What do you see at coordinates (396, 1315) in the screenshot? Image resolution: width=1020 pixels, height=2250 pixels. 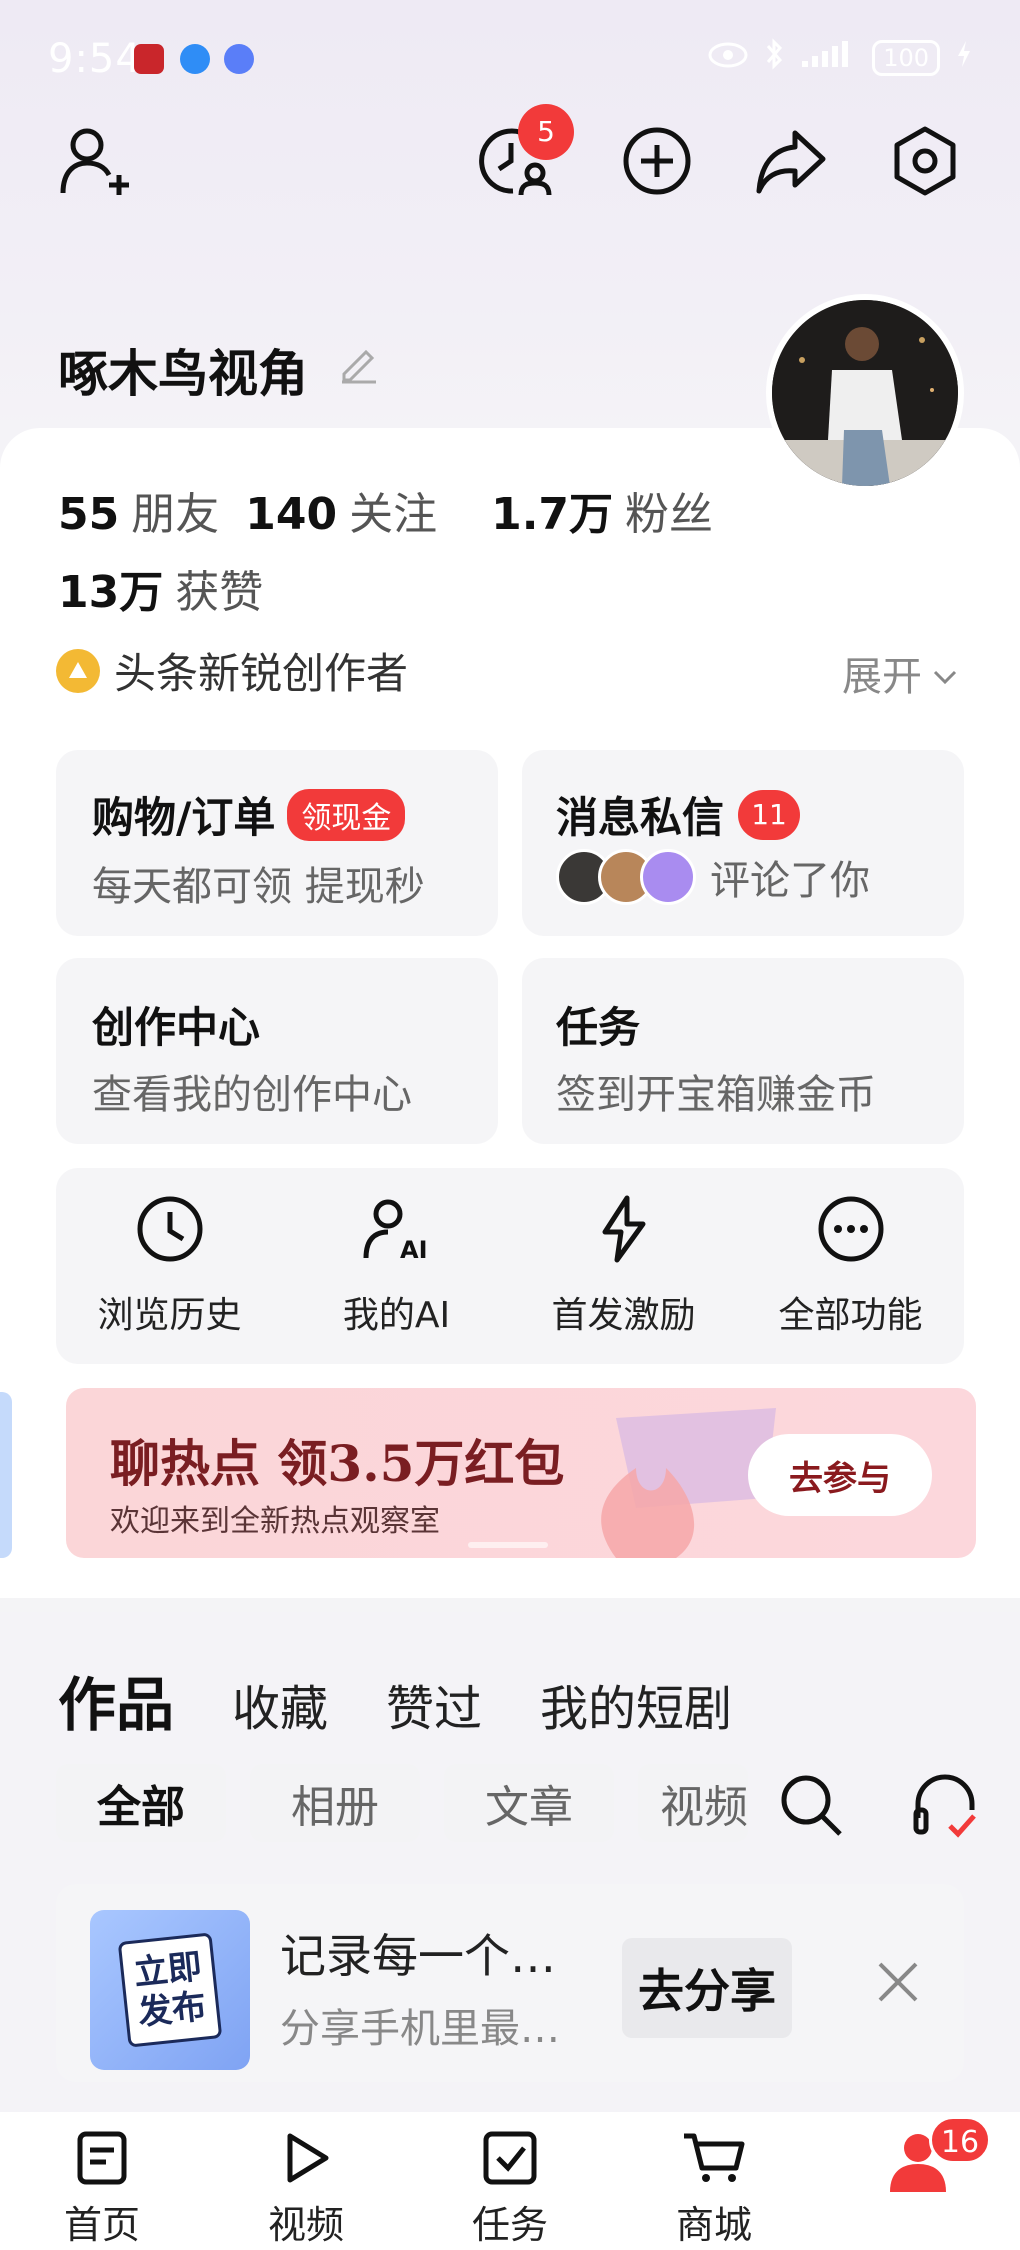 I see `my-ai-label: 我的AI` at bounding box center [396, 1315].